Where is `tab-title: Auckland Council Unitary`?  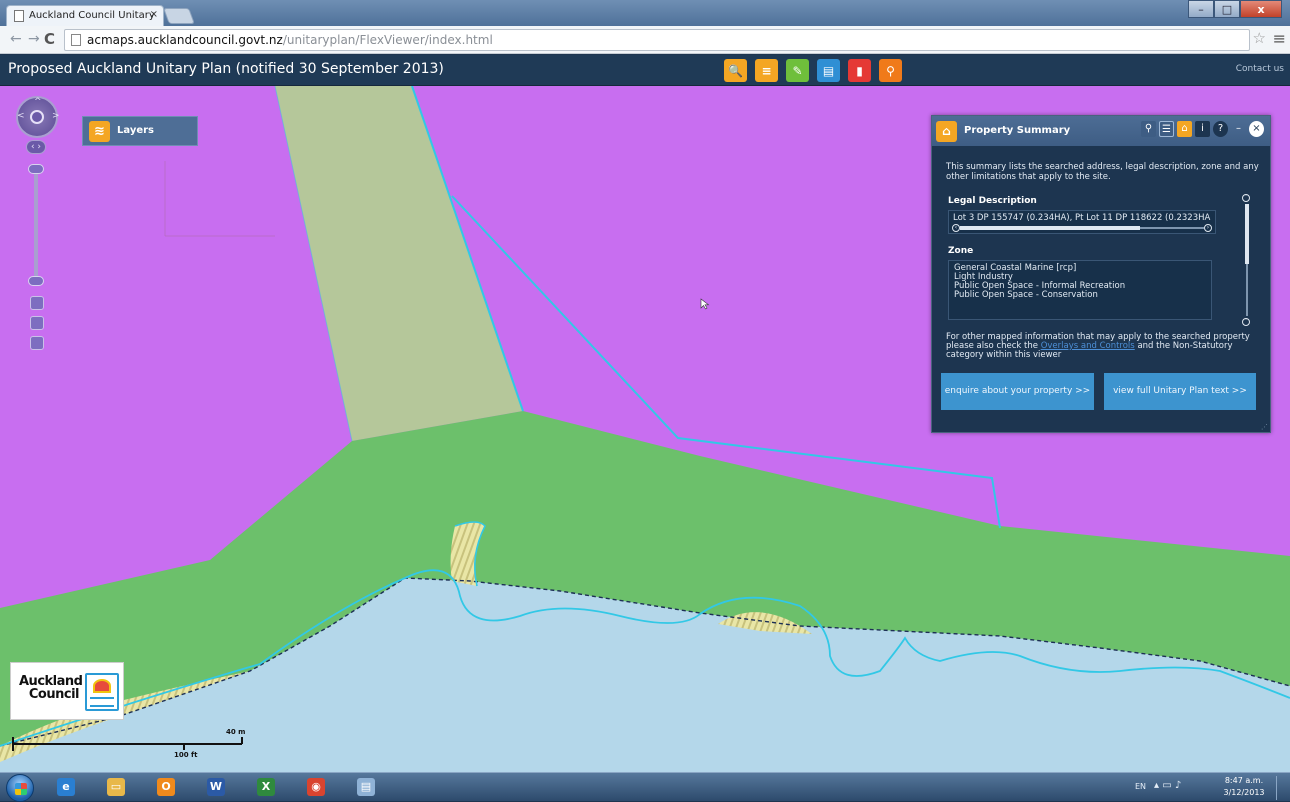 tab-title: Auckland Council Unitary is located at coordinates (92, 15).